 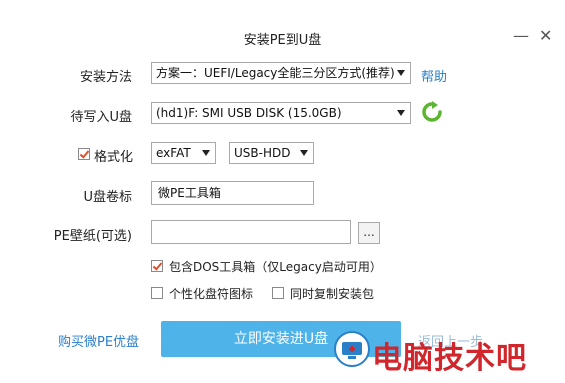 What do you see at coordinates (262, 153) in the screenshot?
I see `boot-mode-value: USB-HDD` at bounding box center [262, 153].